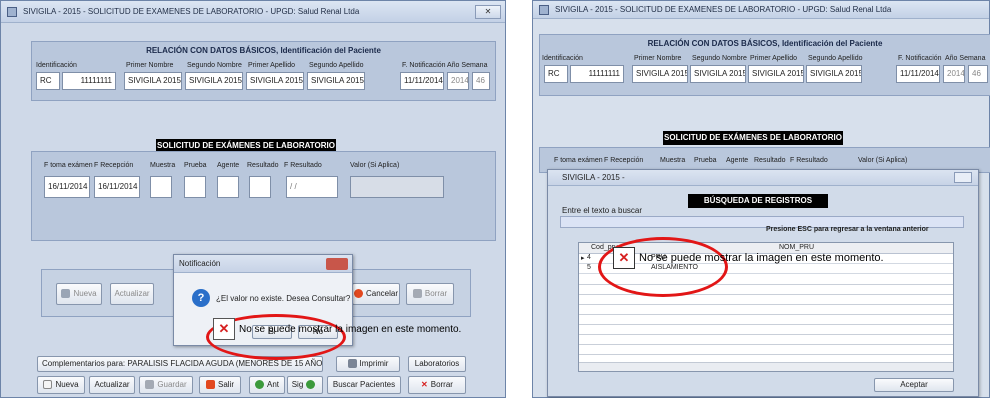 This screenshot has height=398, width=990. What do you see at coordinates (719, 58) in the screenshot?
I see `right-label-segundo-nombre: Segundo Nombre` at bounding box center [719, 58].